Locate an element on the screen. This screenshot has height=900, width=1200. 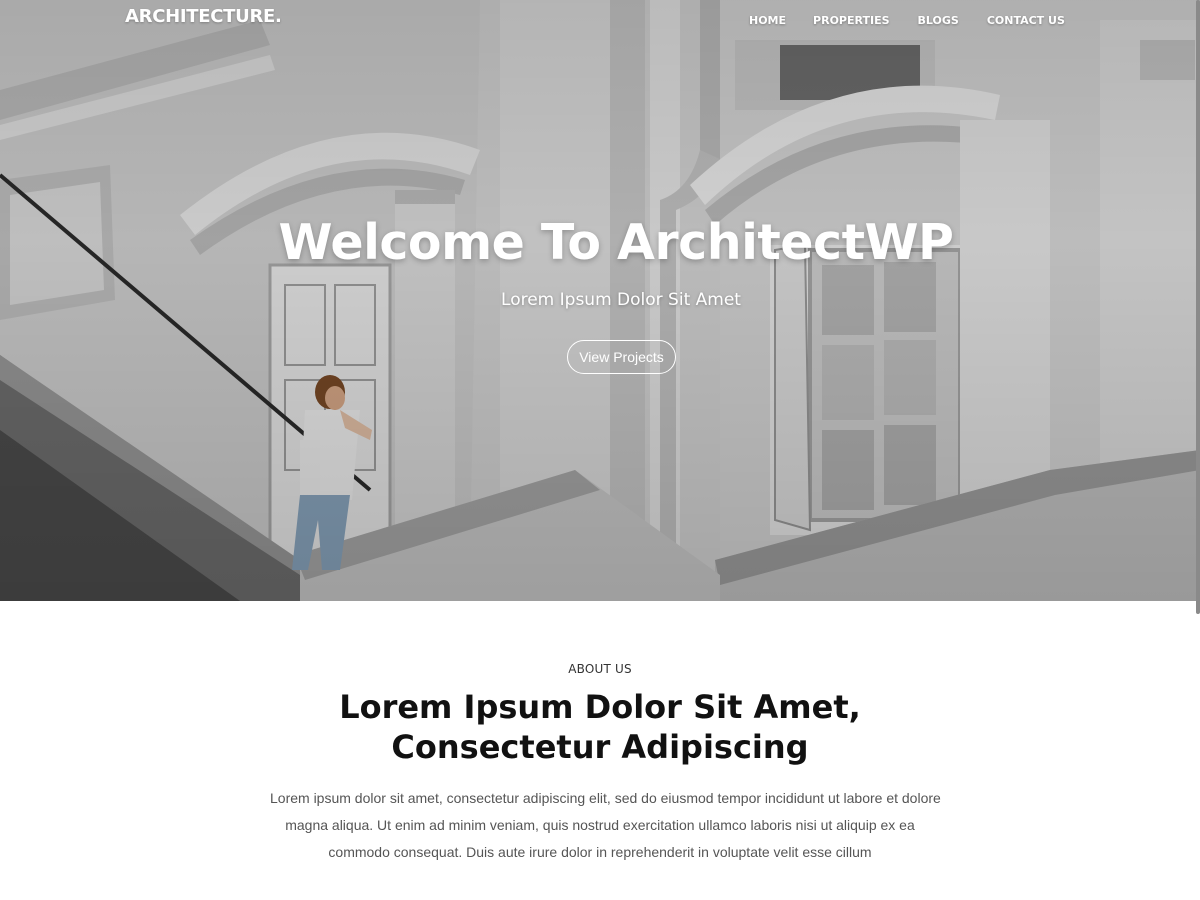
hero-title: Welcome To ArchitectWP is located at coordinates (616, 242).